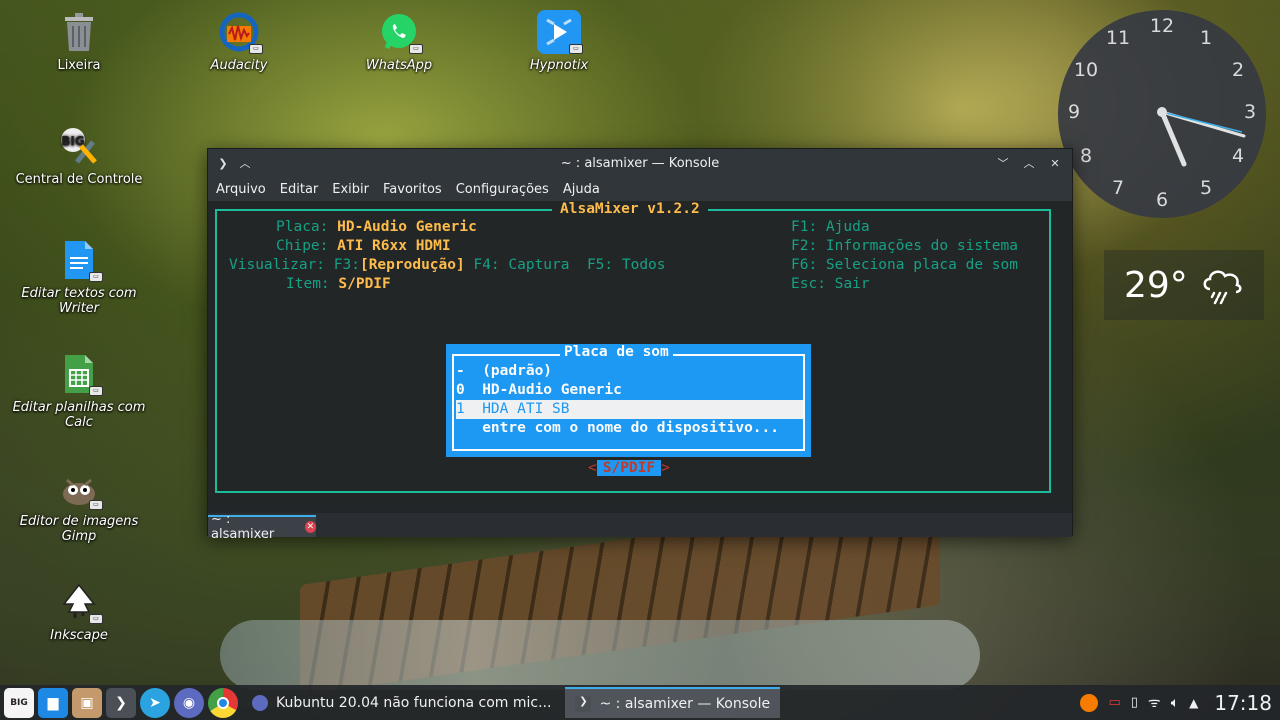  What do you see at coordinates (79, 146) in the screenshot?
I see `control-center-icon: BIG` at bounding box center [79, 146].